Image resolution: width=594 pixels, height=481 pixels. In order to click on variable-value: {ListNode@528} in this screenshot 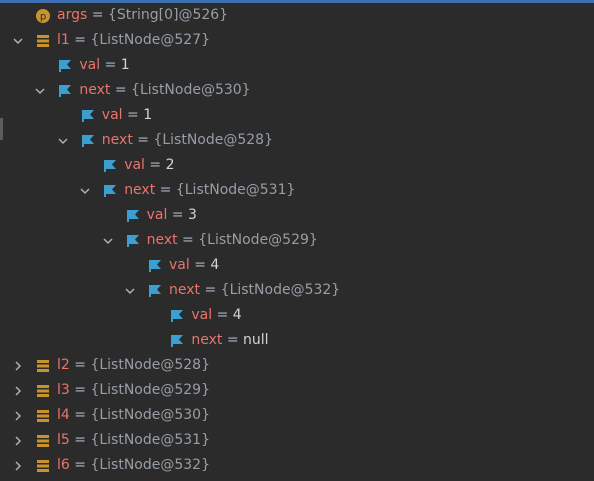, I will do `click(150, 365)`.